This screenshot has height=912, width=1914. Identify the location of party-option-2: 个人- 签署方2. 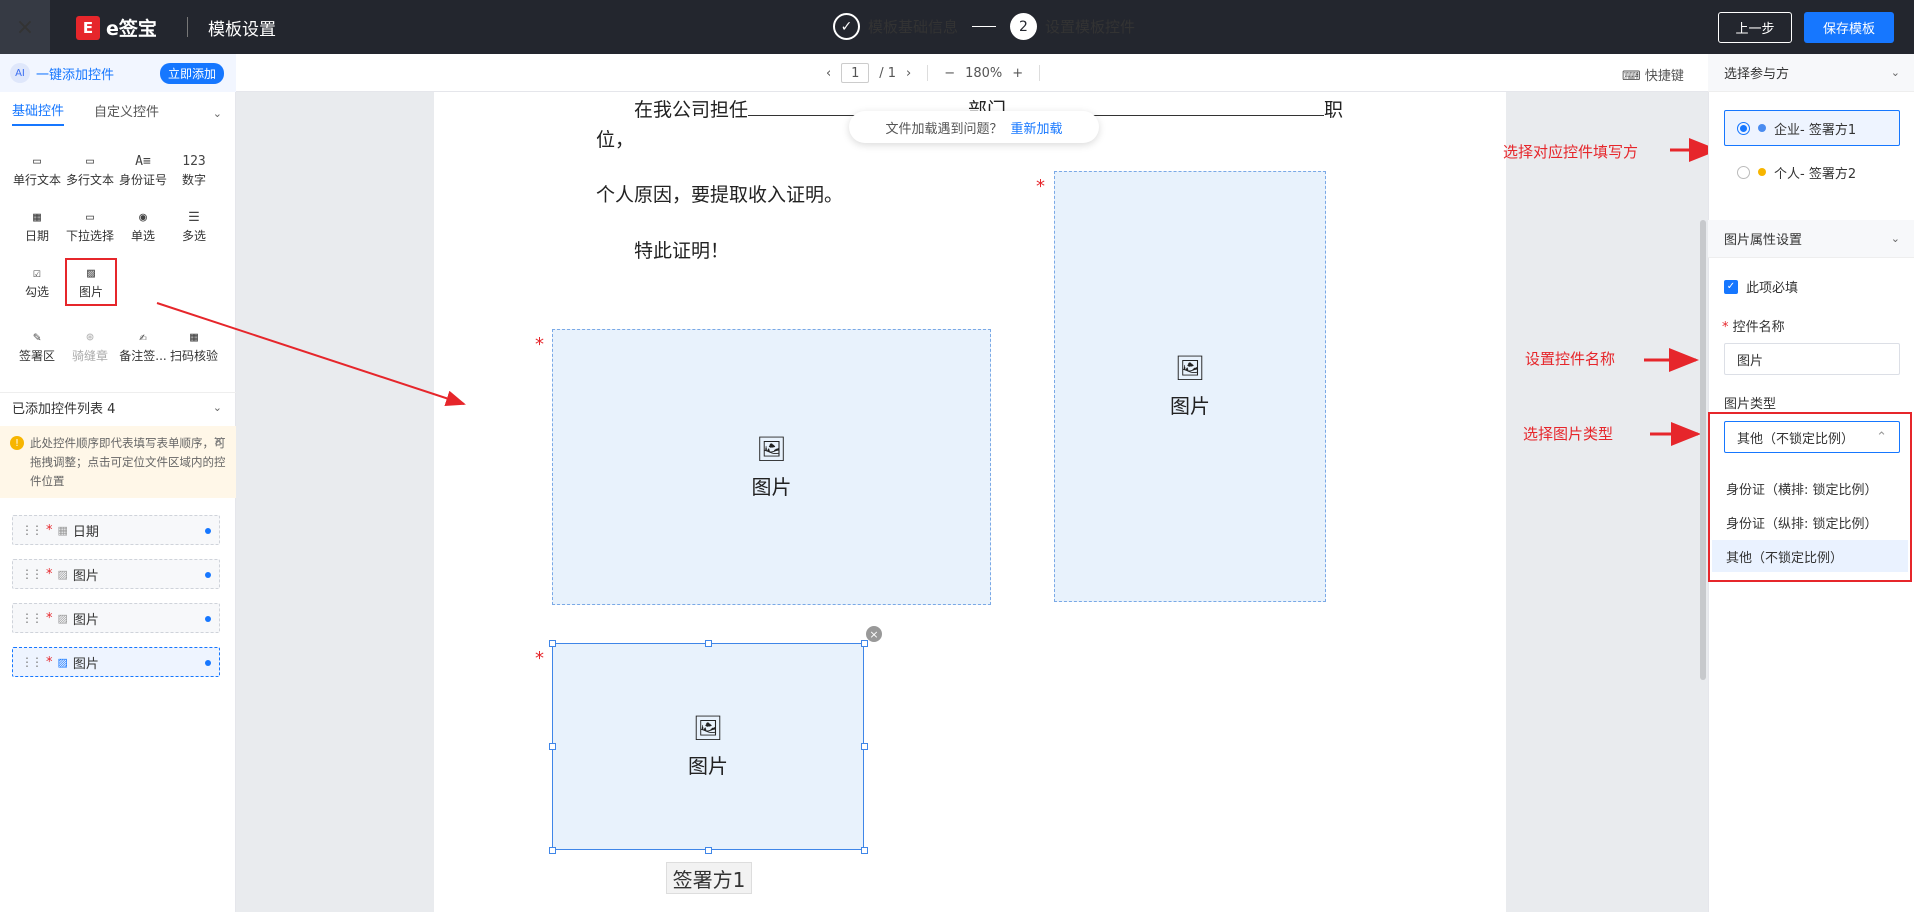
(1812, 172).